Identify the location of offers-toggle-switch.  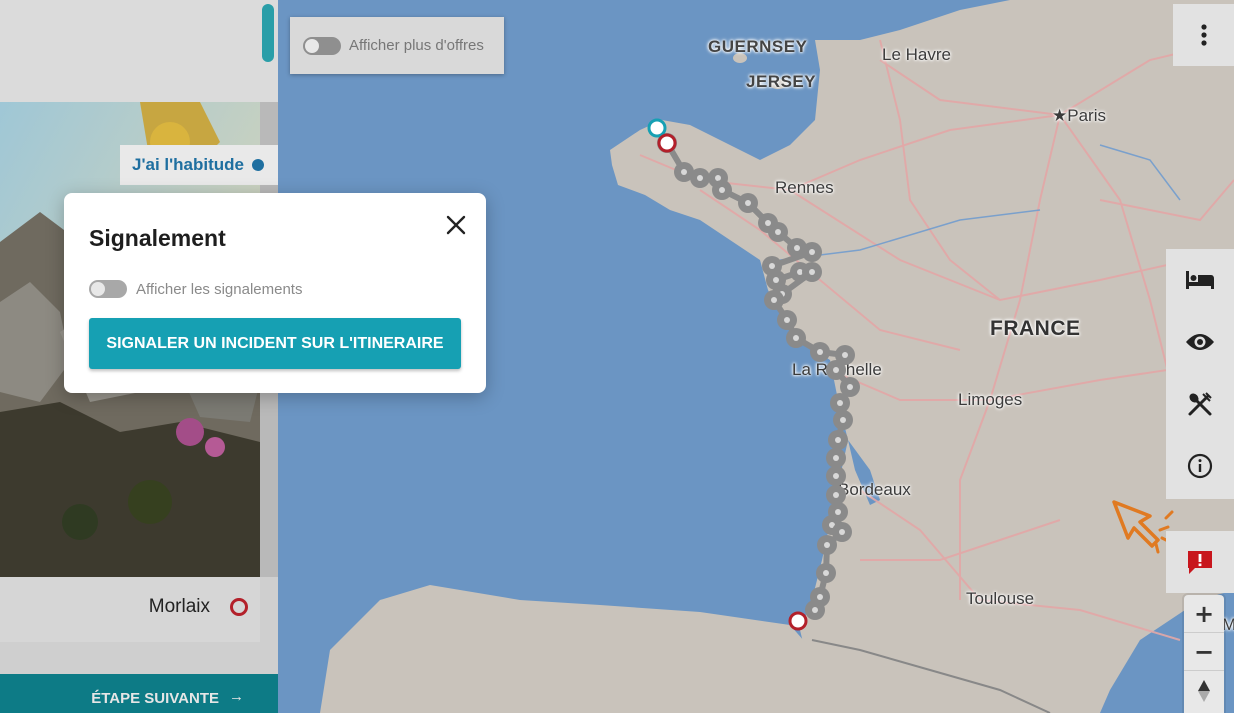
(322, 45).